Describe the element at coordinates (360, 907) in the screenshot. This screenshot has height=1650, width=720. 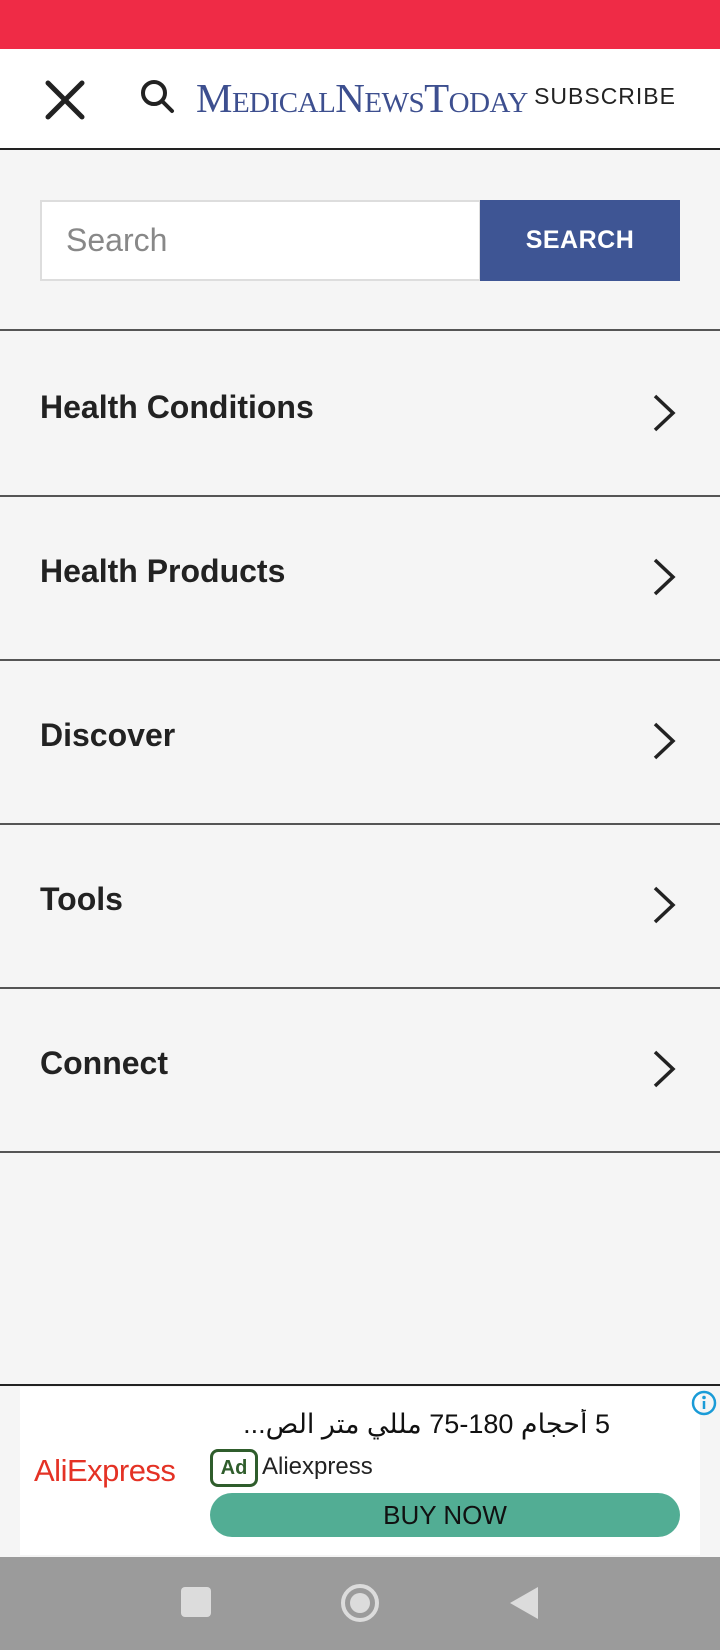
I see `menu-item-tools: Tools` at that location.